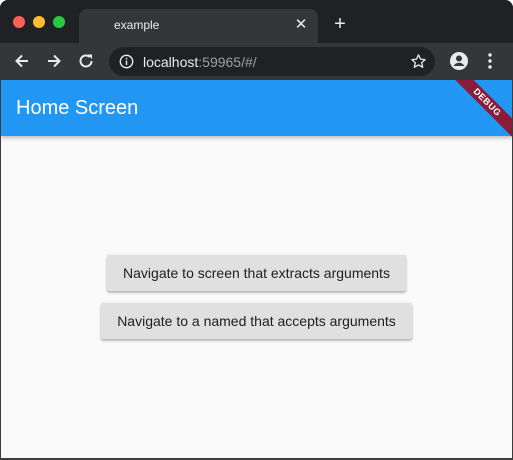 This screenshot has height=460, width=513. What do you see at coordinates (86, 61) in the screenshot?
I see `reload-icon` at bounding box center [86, 61].